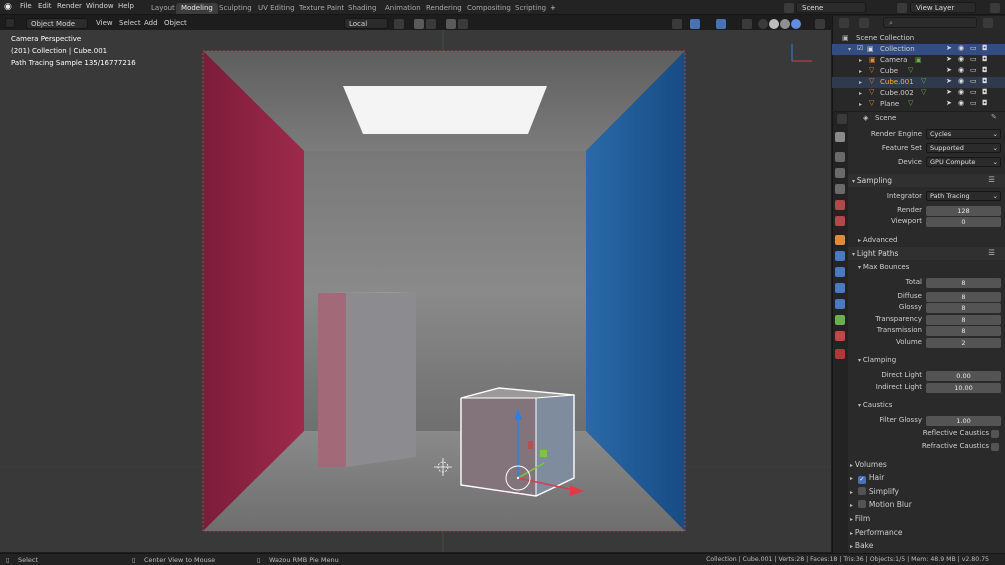 The image size is (1005, 565). Describe the element at coordinates (995, 447) in the screenshot. I see `refractive-caustics-checkbox` at that location.